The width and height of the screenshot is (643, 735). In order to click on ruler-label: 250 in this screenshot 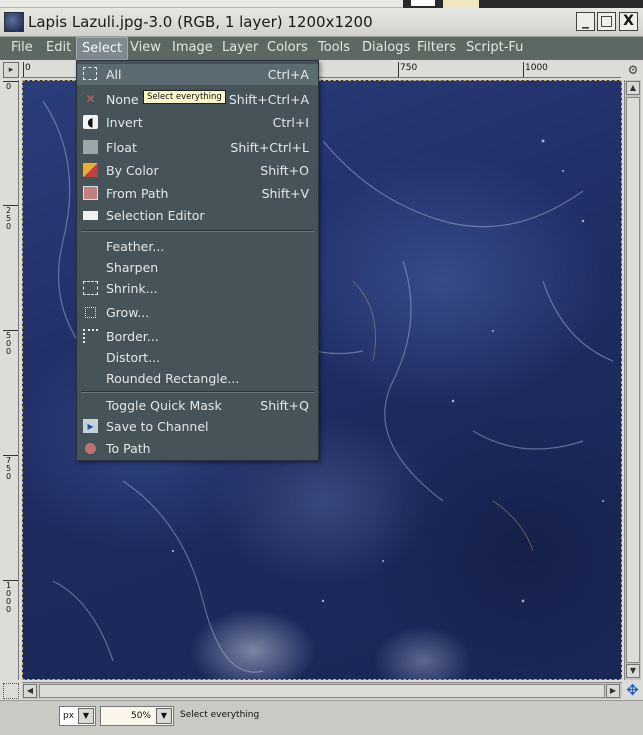, I will do `click(9, 218)`.